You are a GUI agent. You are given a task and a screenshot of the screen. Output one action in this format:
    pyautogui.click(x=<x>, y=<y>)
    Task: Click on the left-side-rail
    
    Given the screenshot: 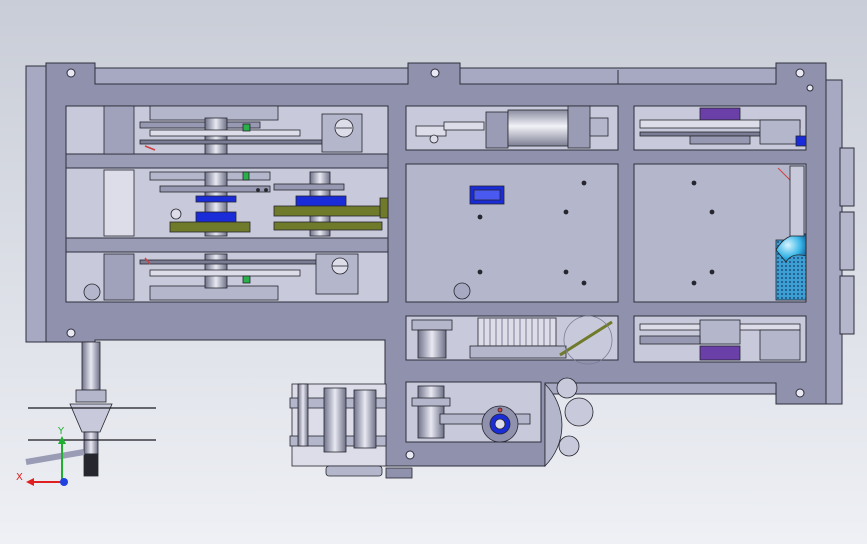 What is the action you would take?
    pyautogui.click(x=36, y=204)
    